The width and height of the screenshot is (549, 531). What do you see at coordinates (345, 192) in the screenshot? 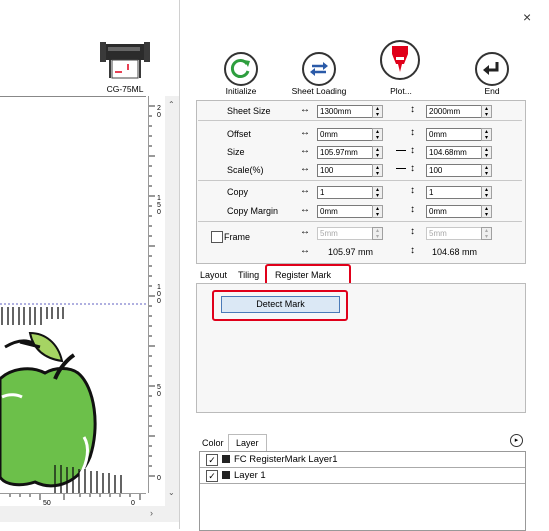
I see `copy-x-input: 1` at bounding box center [345, 192].